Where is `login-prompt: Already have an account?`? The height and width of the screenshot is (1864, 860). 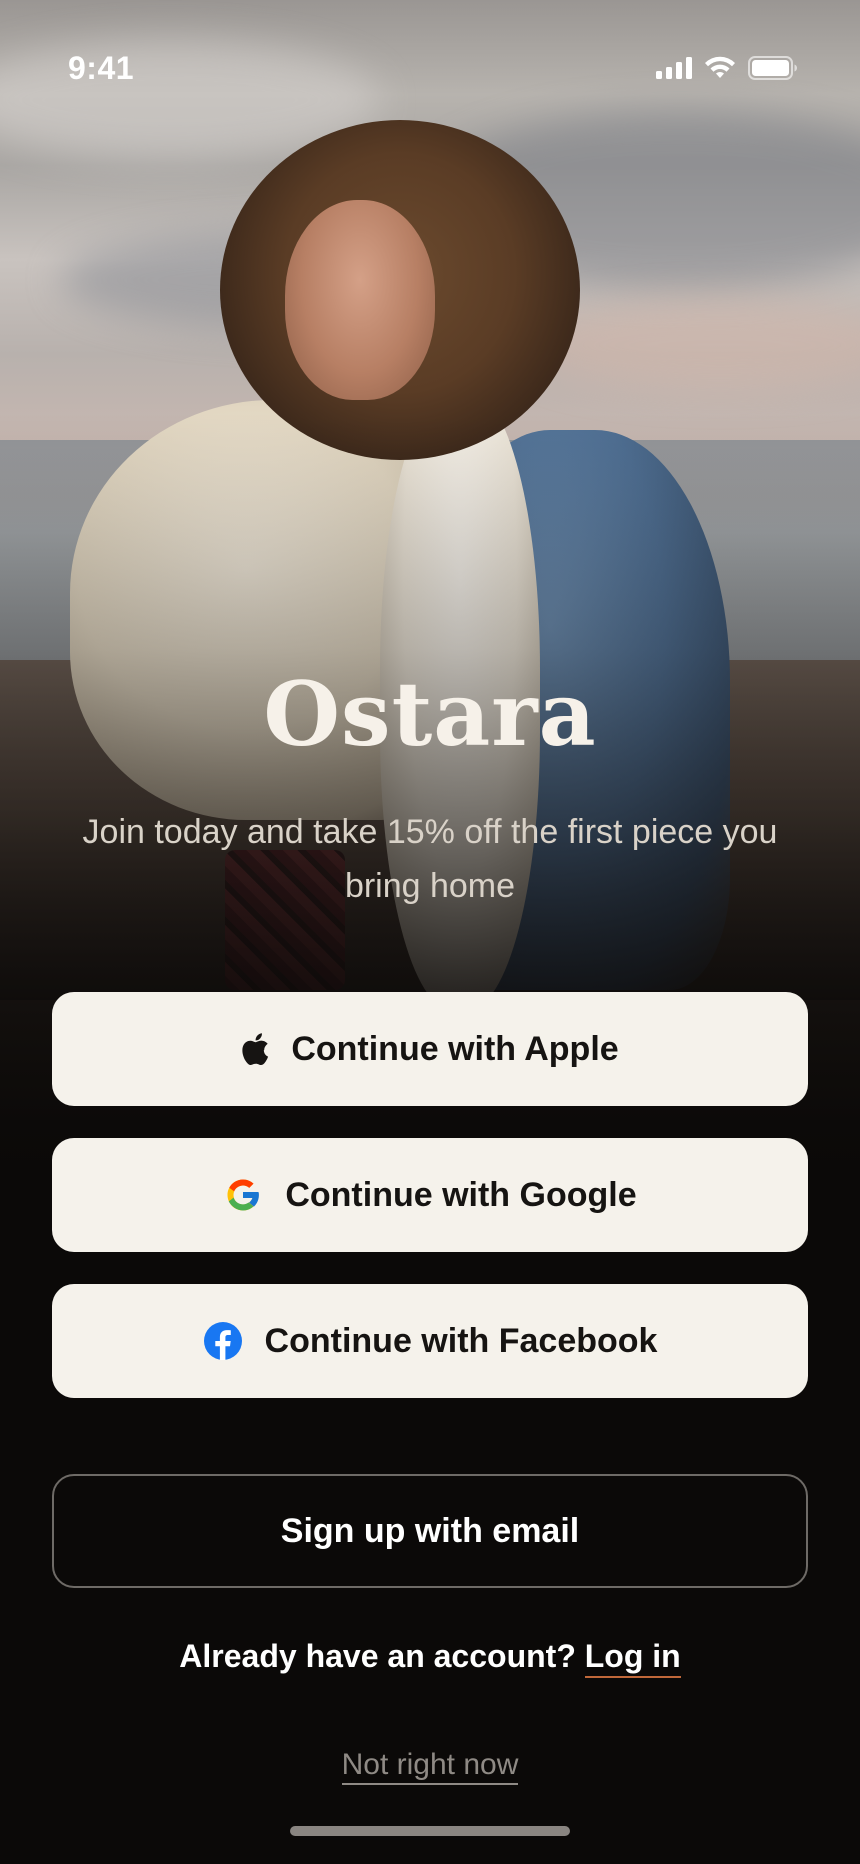
login-prompt: Already have an account? is located at coordinates (377, 1656).